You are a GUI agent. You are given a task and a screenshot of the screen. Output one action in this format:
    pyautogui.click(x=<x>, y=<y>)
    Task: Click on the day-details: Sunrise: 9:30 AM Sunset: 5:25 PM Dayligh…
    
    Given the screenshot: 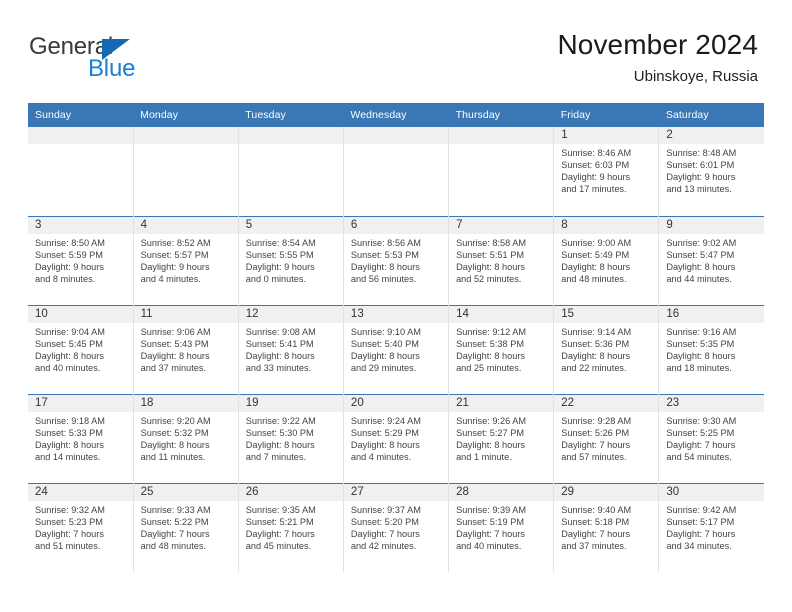 What is the action you would take?
    pyautogui.click(x=701, y=438)
    